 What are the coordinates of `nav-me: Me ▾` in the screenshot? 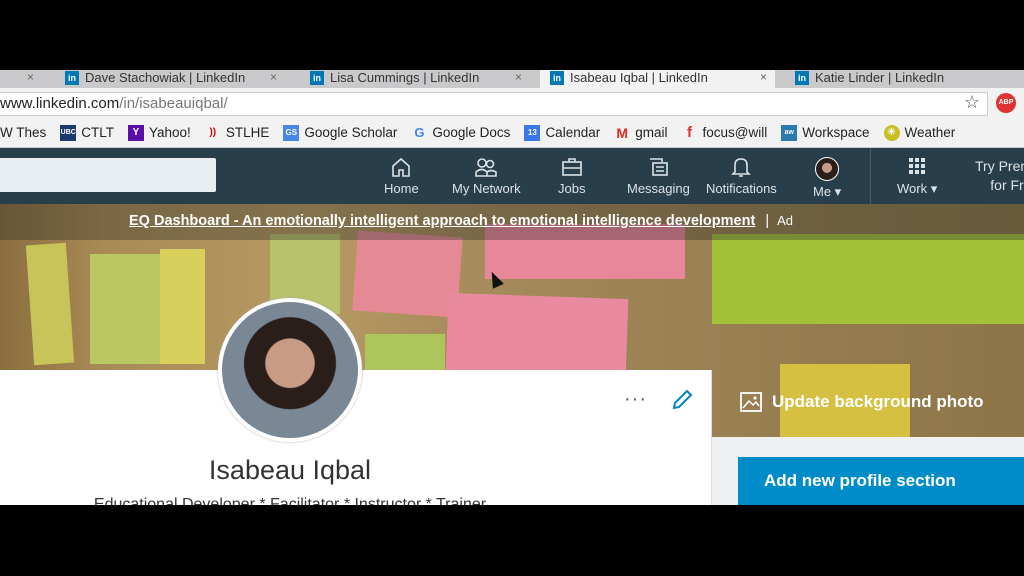 It's located at (827, 178).